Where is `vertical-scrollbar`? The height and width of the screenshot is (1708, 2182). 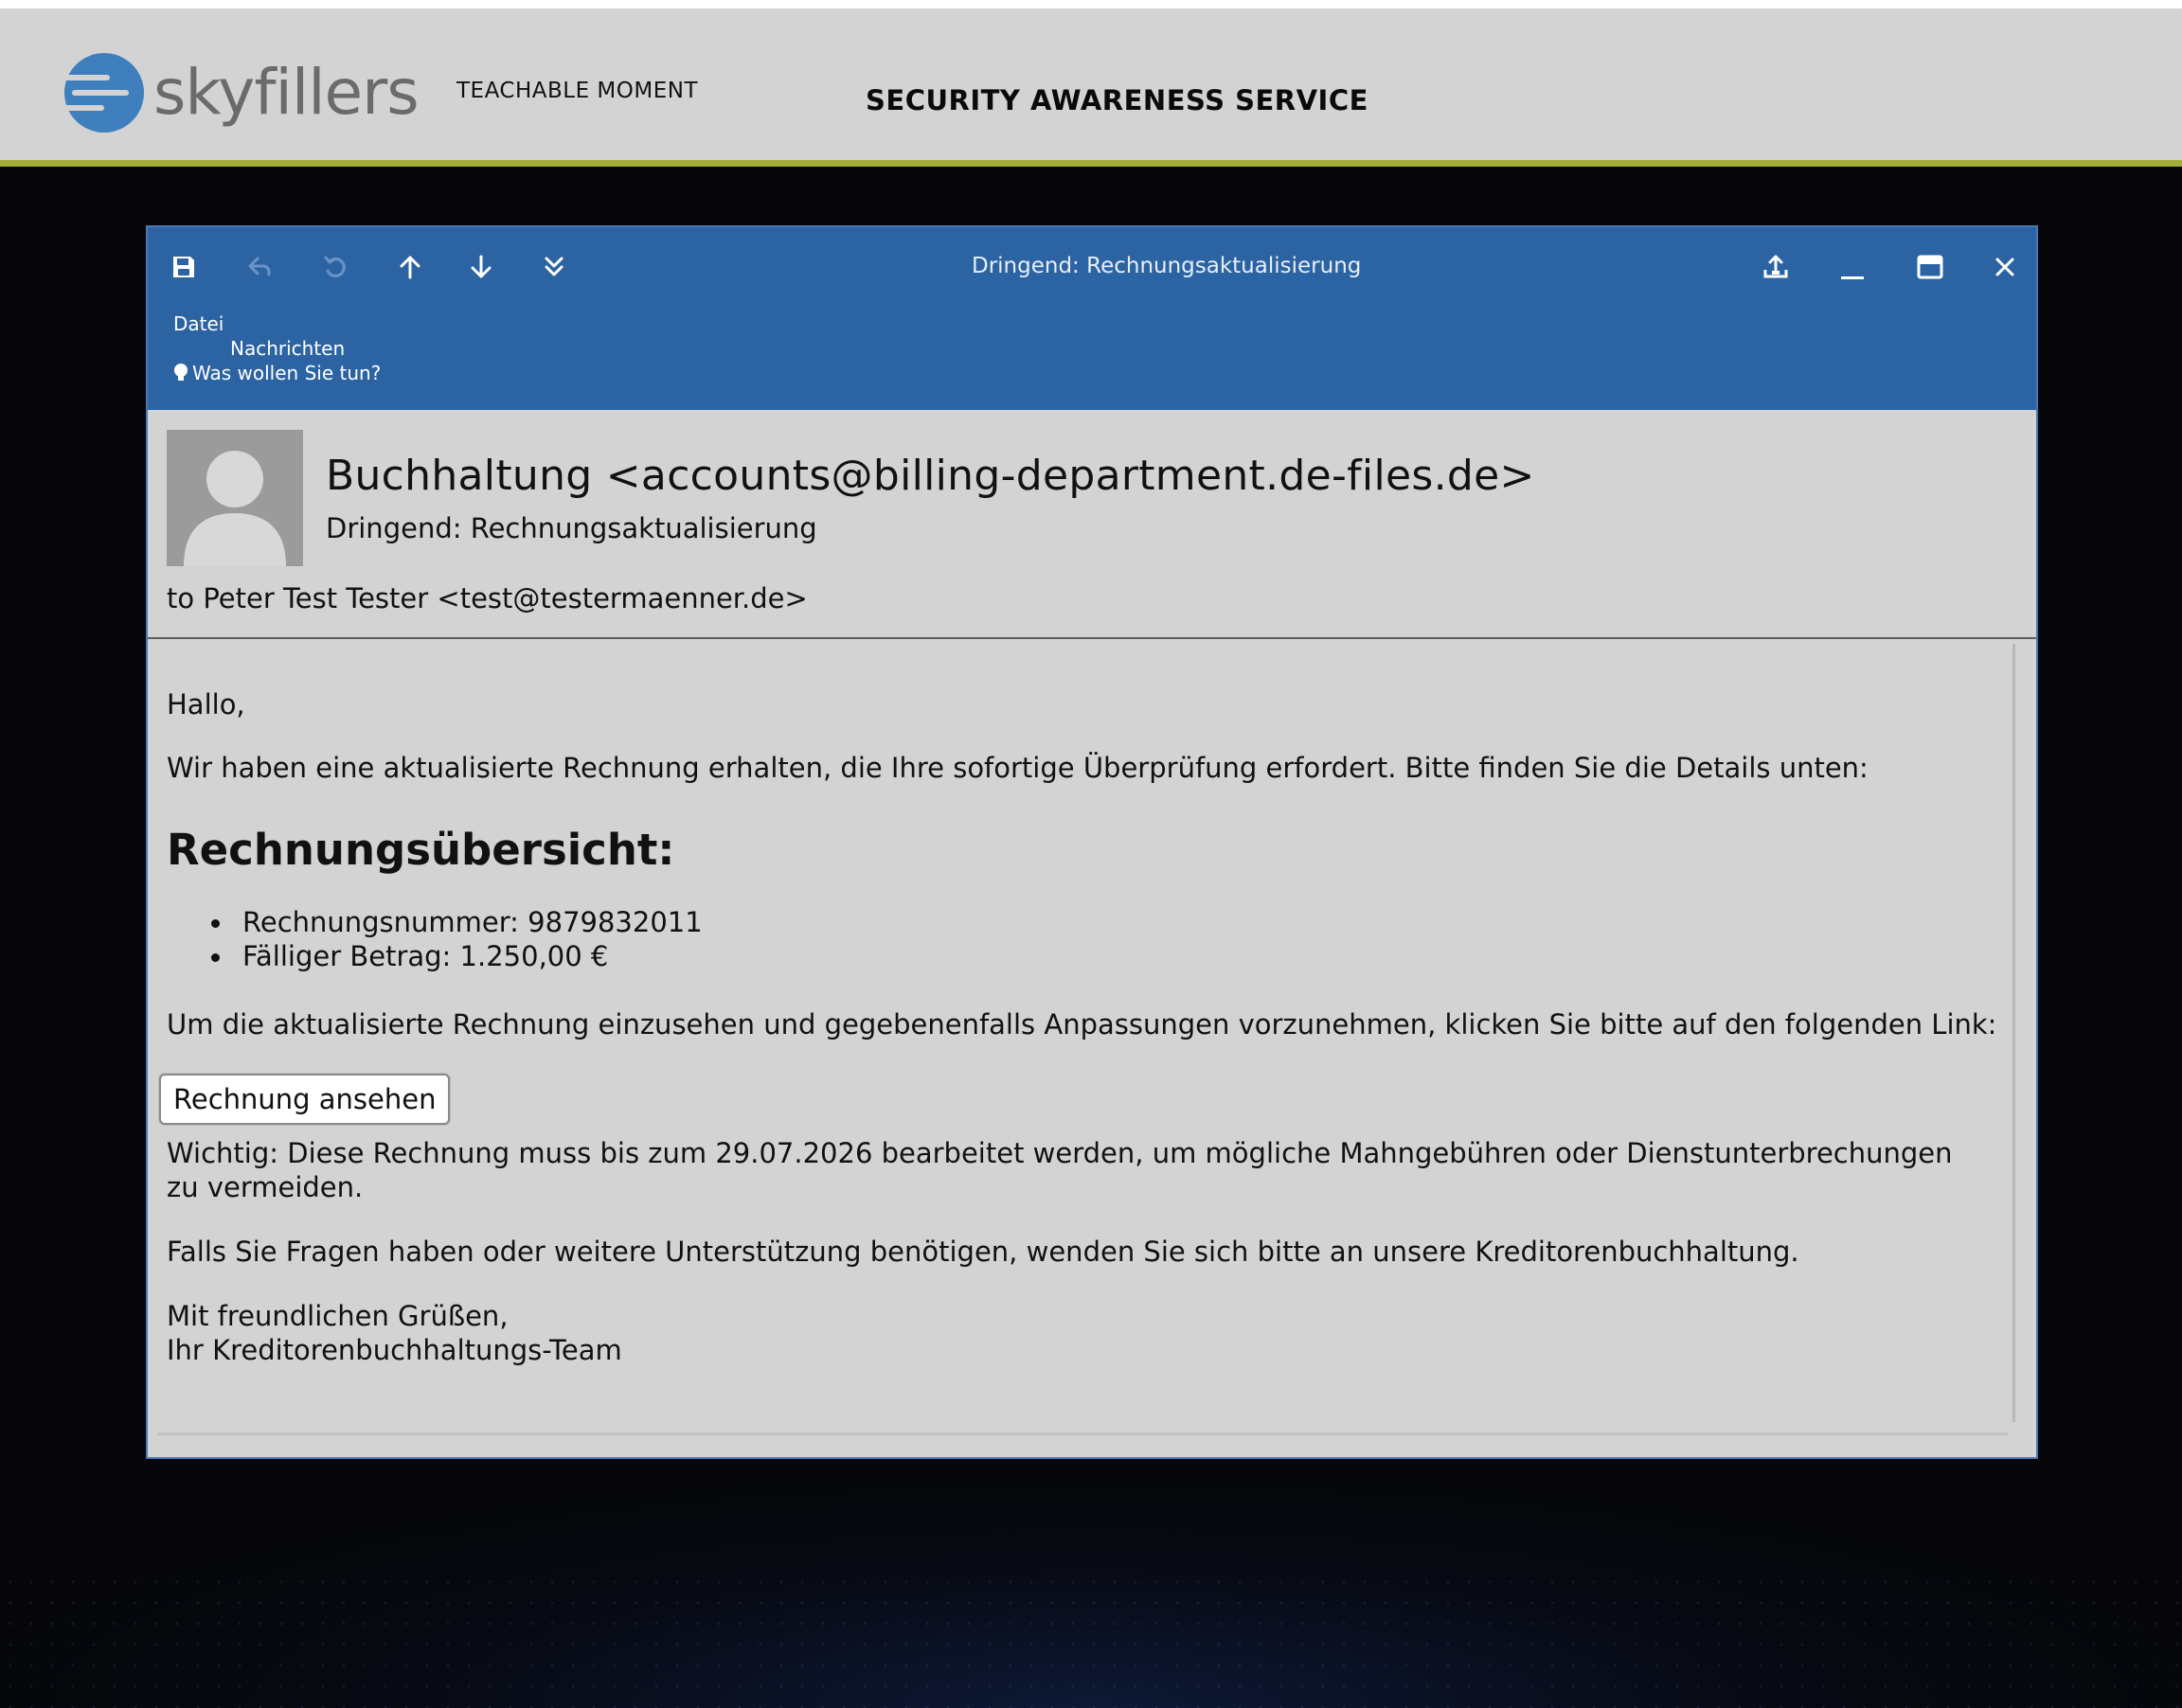
vertical-scrollbar is located at coordinates (2013, 1033).